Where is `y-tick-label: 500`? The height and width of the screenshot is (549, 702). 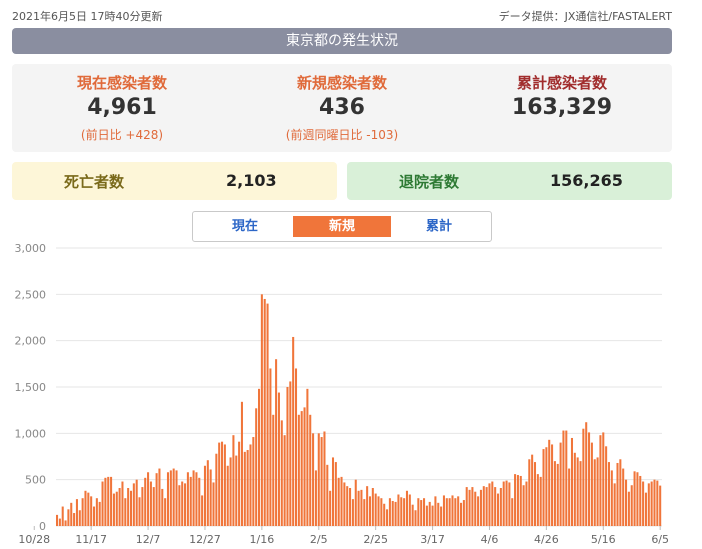 y-tick-label: 500 is located at coordinates (35, 480).